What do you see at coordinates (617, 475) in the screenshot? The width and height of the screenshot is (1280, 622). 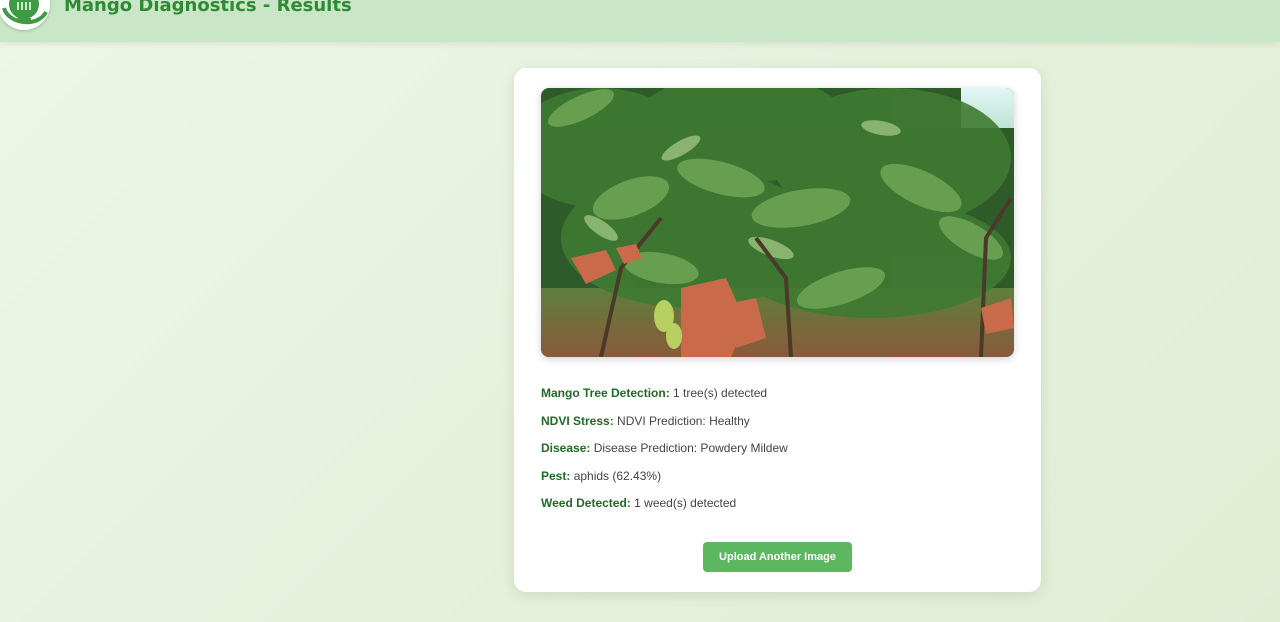 I see `result-value: aphids (62.43%)` at bounding box center [617, 475].